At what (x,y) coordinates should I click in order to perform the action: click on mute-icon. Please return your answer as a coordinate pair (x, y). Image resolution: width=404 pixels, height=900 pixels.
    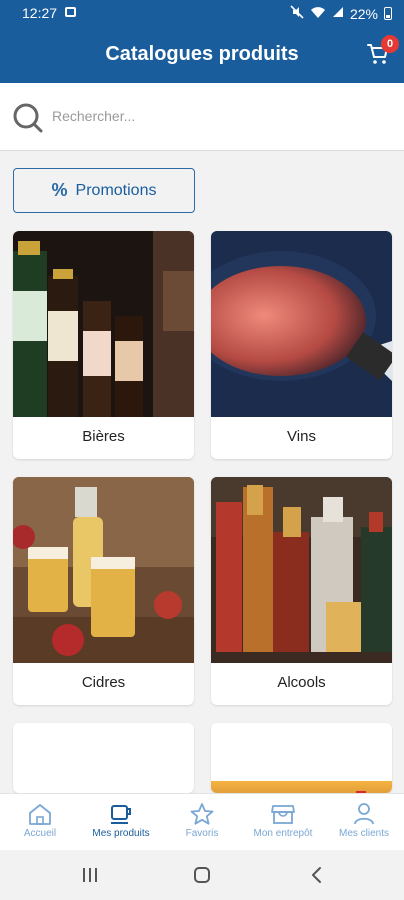
    Looking at the image, I should click on (297, 13).